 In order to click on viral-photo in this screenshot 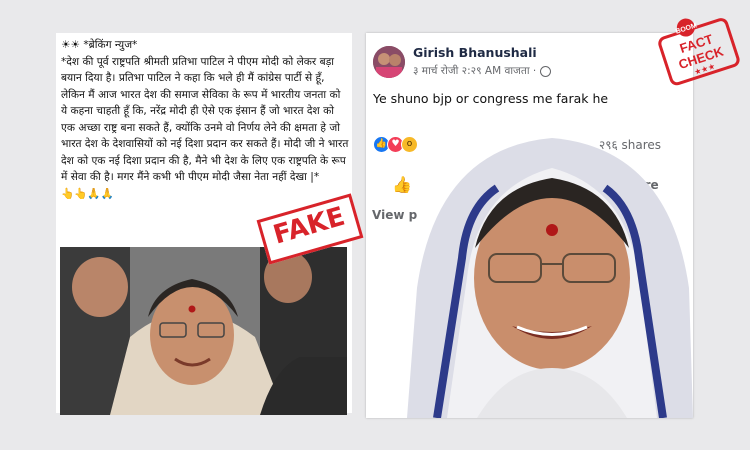, I will do `click(203, 331)`.